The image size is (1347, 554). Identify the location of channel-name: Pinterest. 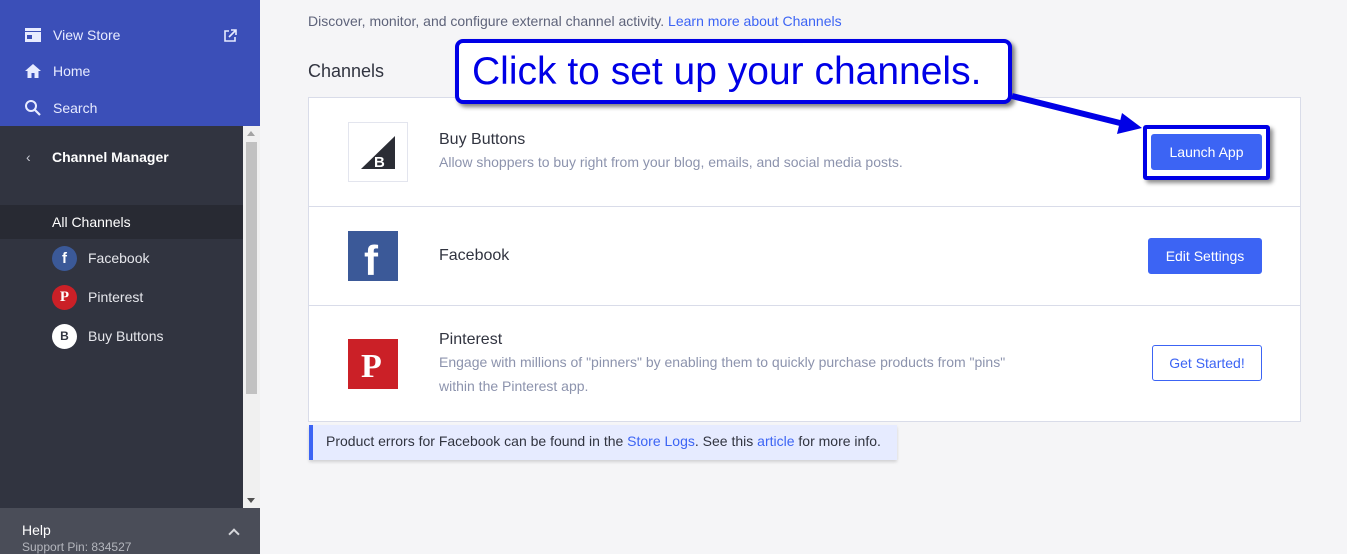
(471, 339).